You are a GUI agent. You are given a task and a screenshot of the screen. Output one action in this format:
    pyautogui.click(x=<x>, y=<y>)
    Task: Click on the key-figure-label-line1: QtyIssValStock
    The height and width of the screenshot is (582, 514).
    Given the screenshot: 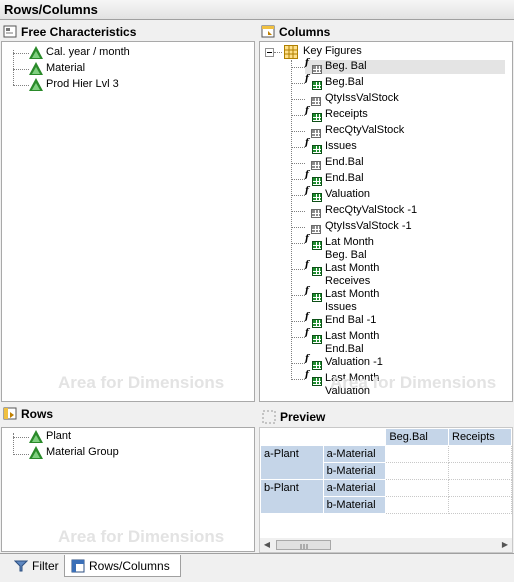 What is the action you would take?
    pyautogui.click(x=362, y=98)
    